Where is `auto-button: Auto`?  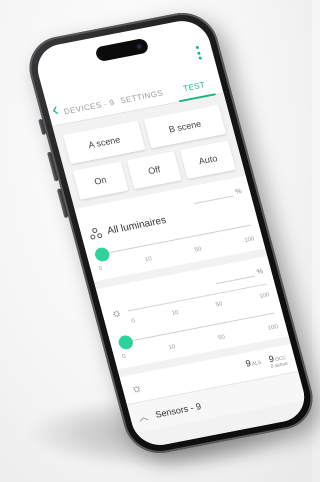 auto-button: Auto is located at coordinates (208, 159).